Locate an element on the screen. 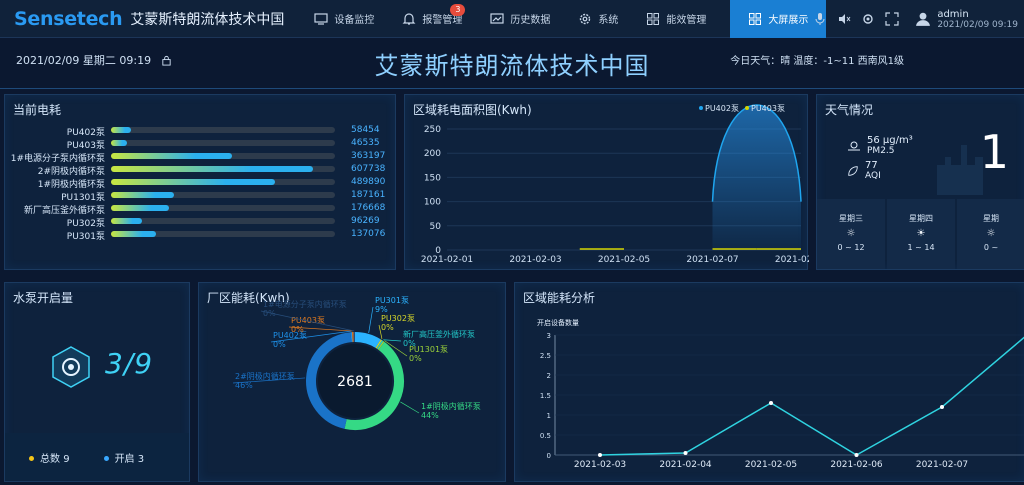 Image resolution: width=1024 pixels, height=485 pixels. y-tick-label: 1 is located at coordinates (549, 416).